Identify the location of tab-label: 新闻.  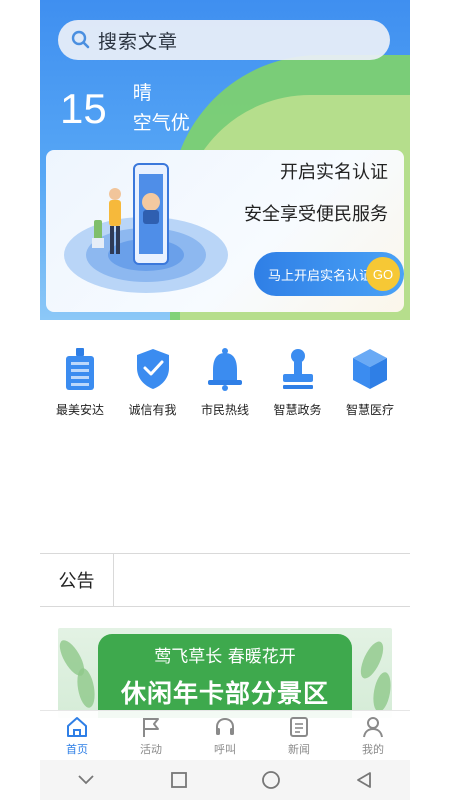
(299, 749).